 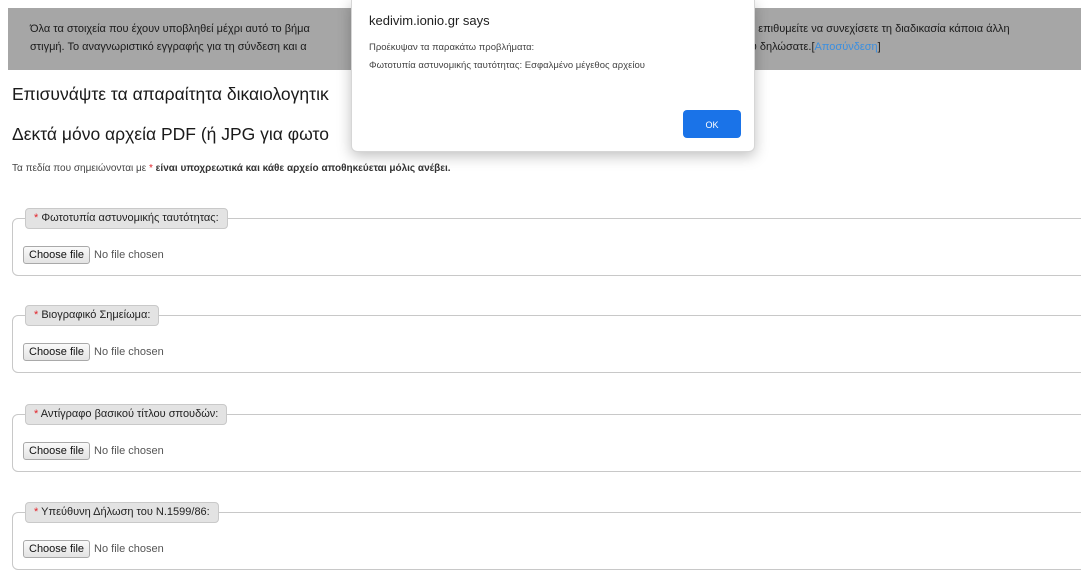 I want to click on field-label: Υπεύθυνη Δήλωση του Ν.1599/86:, so click(x=125, y=512).